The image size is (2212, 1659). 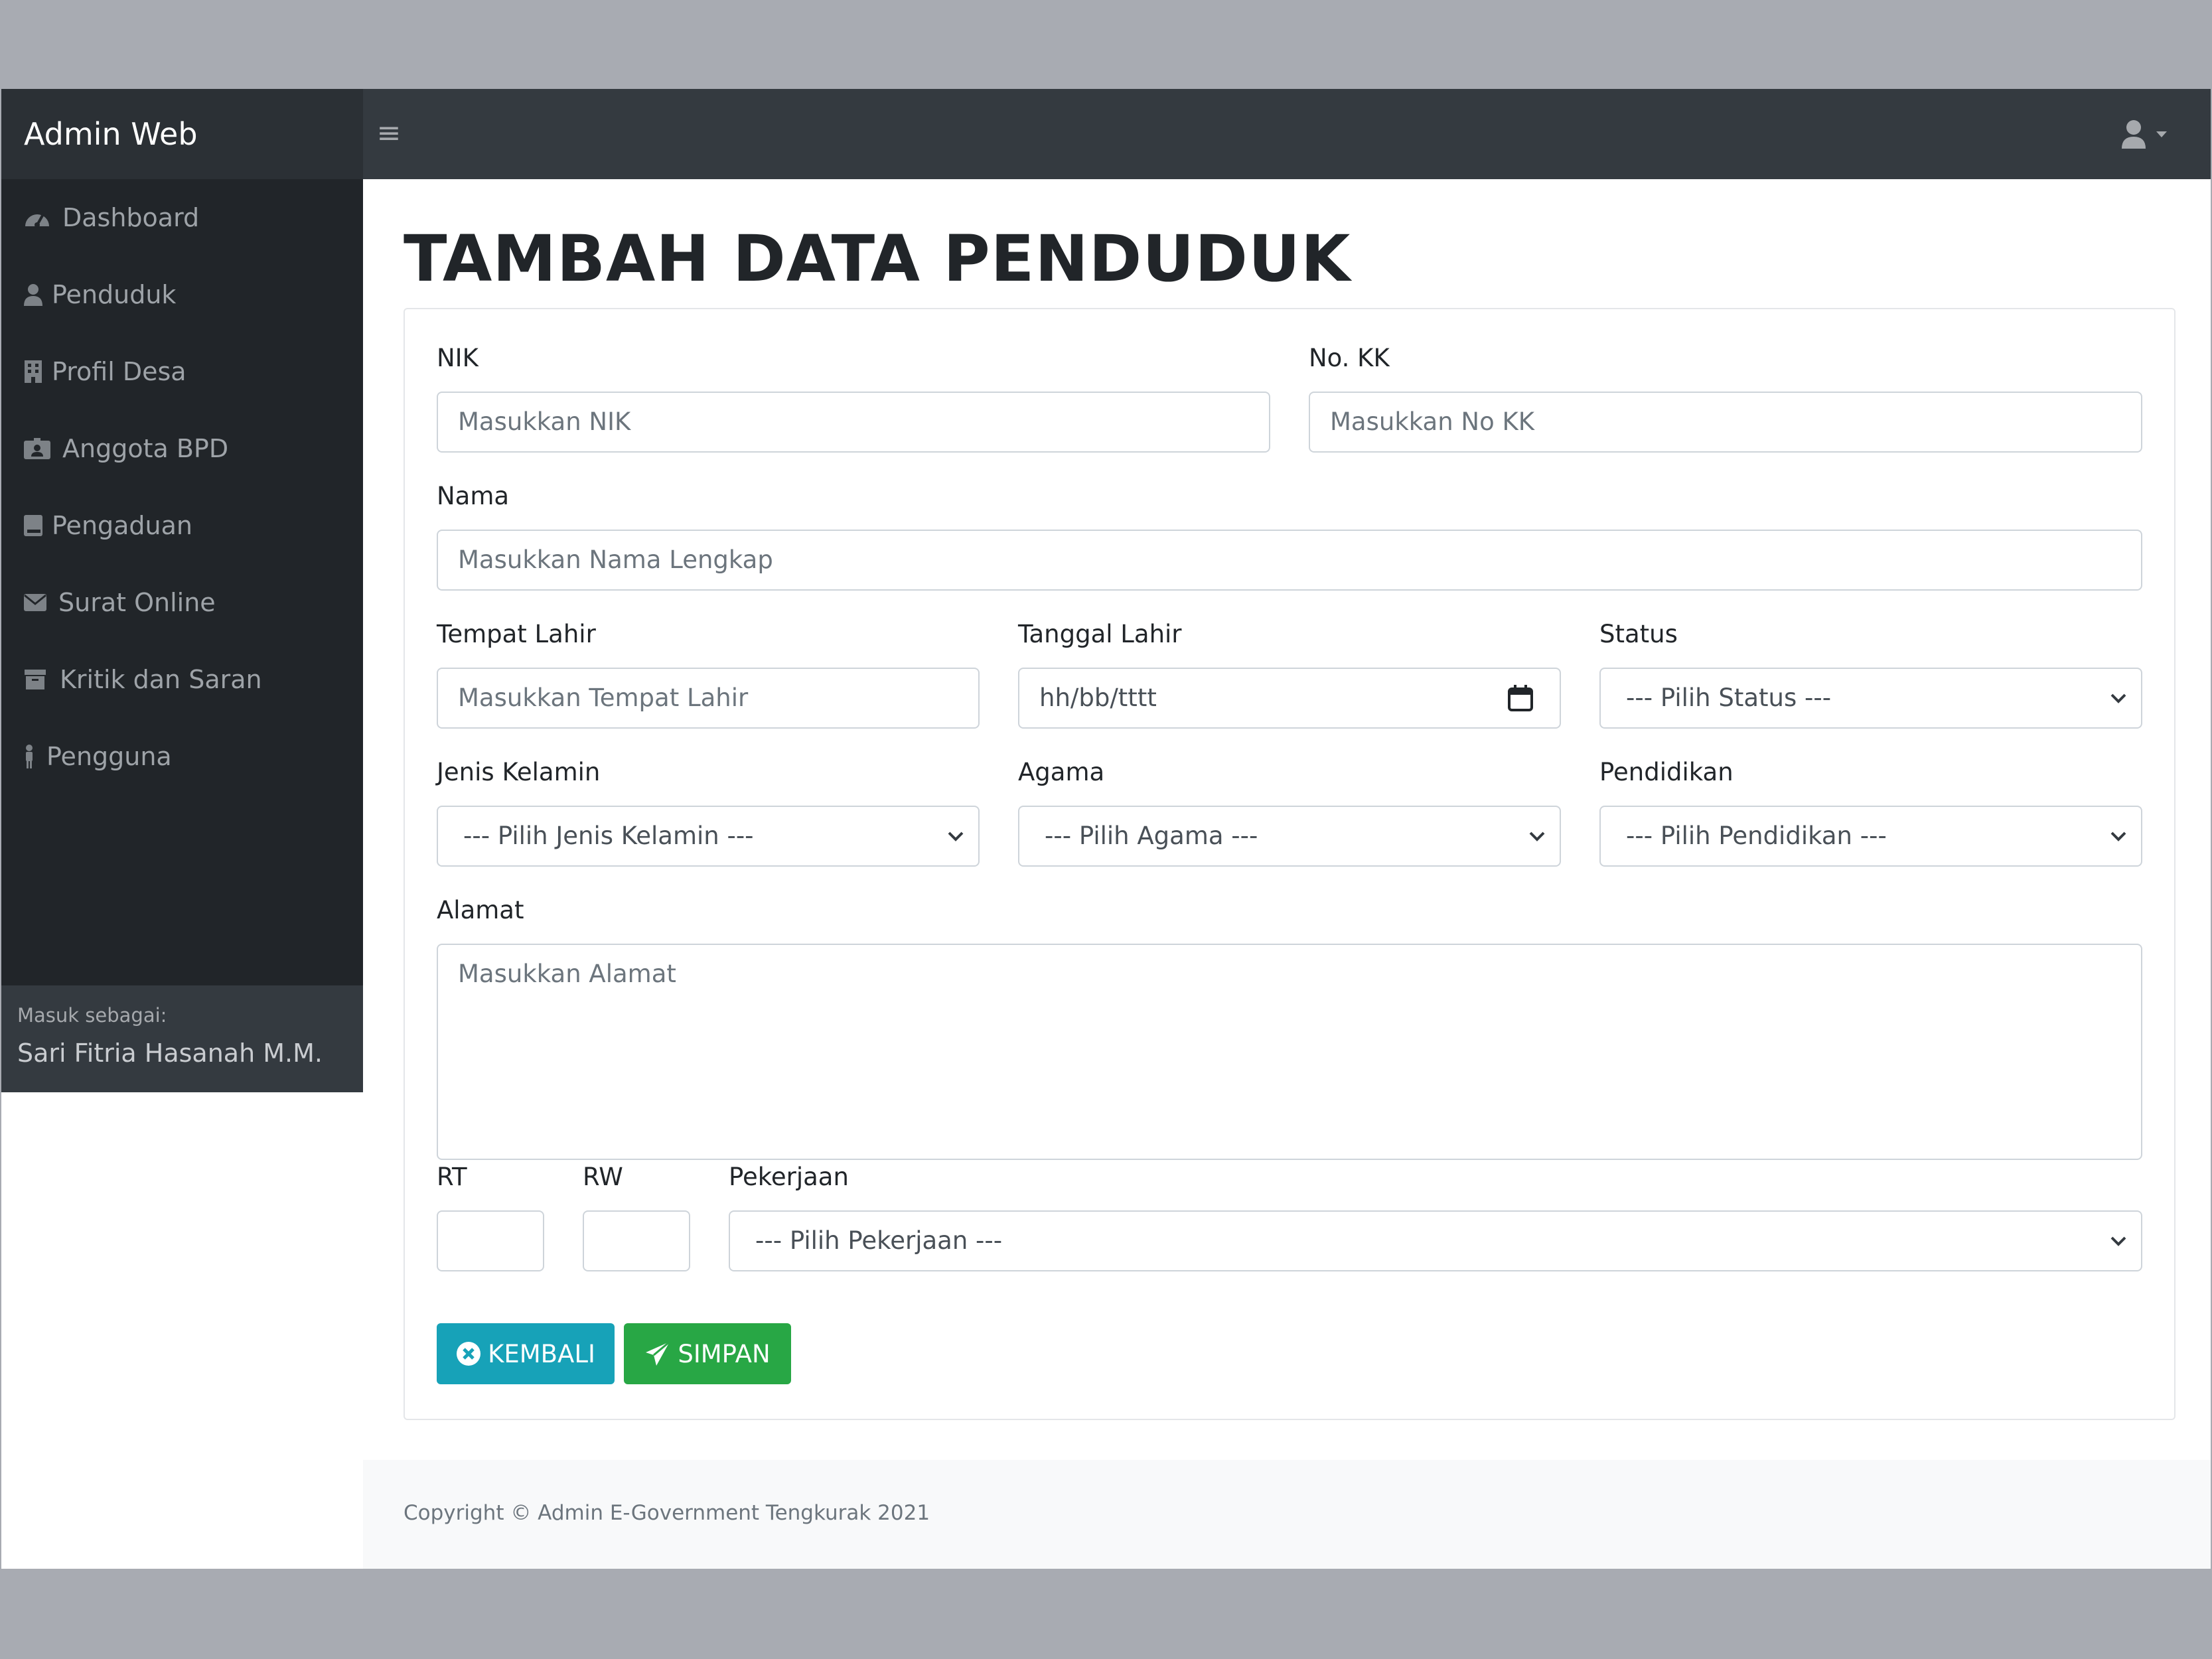 I want to click on id-badge-icon, so click(x=37, y=448).